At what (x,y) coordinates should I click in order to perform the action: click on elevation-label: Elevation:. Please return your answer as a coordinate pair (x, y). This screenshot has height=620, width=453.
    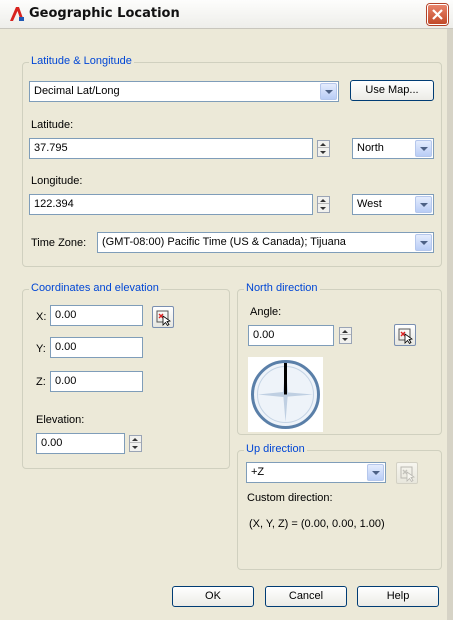
    Looking at the image, I should click on (60, 420).